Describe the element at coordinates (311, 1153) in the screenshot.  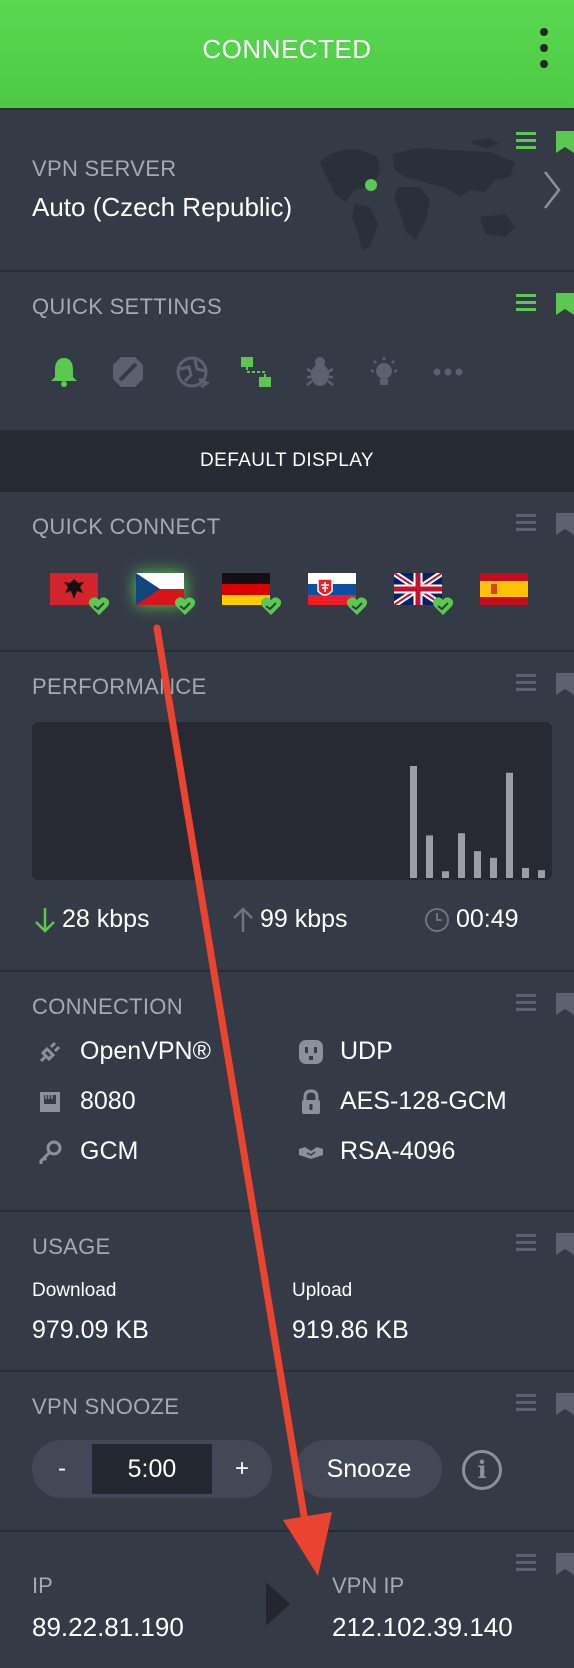
I see `handshake-icon` at that location.